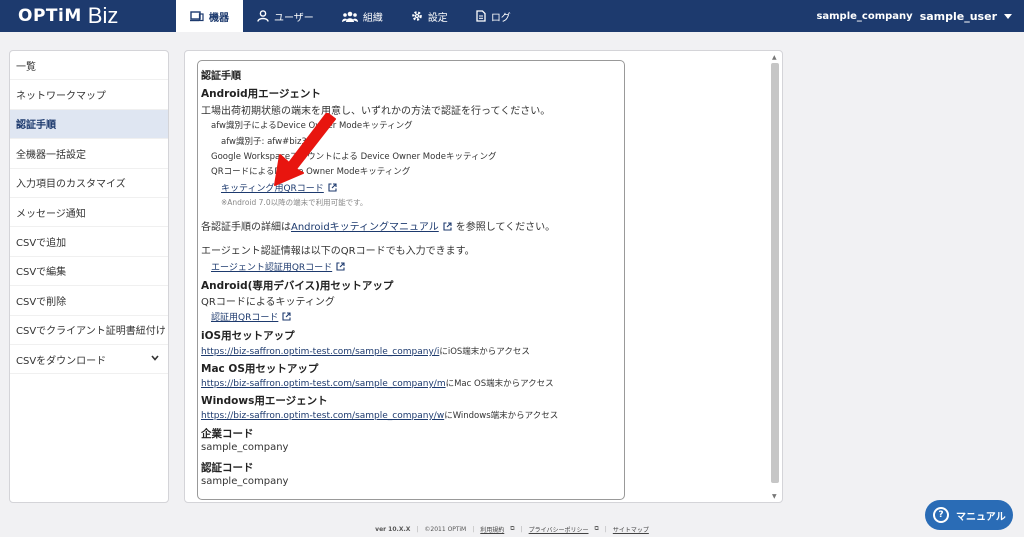 Image resolution: width=1024 pixels, height=537 pixels. What do you see at coordinates (219, 18) in the screenshot?
I see `nav-devices-label: 機器` at bounding box center [219, 18].